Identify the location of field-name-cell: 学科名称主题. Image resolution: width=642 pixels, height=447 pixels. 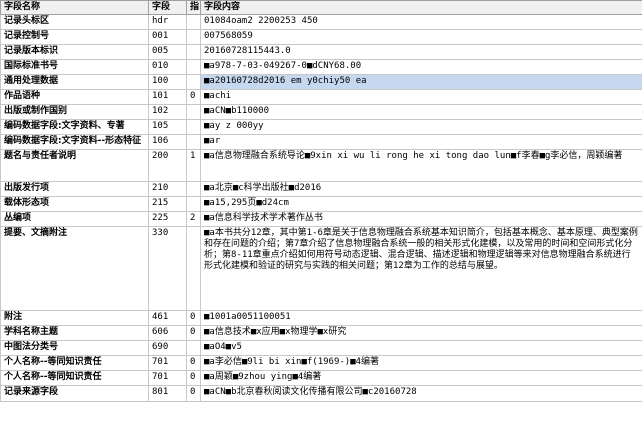
(74, 333).